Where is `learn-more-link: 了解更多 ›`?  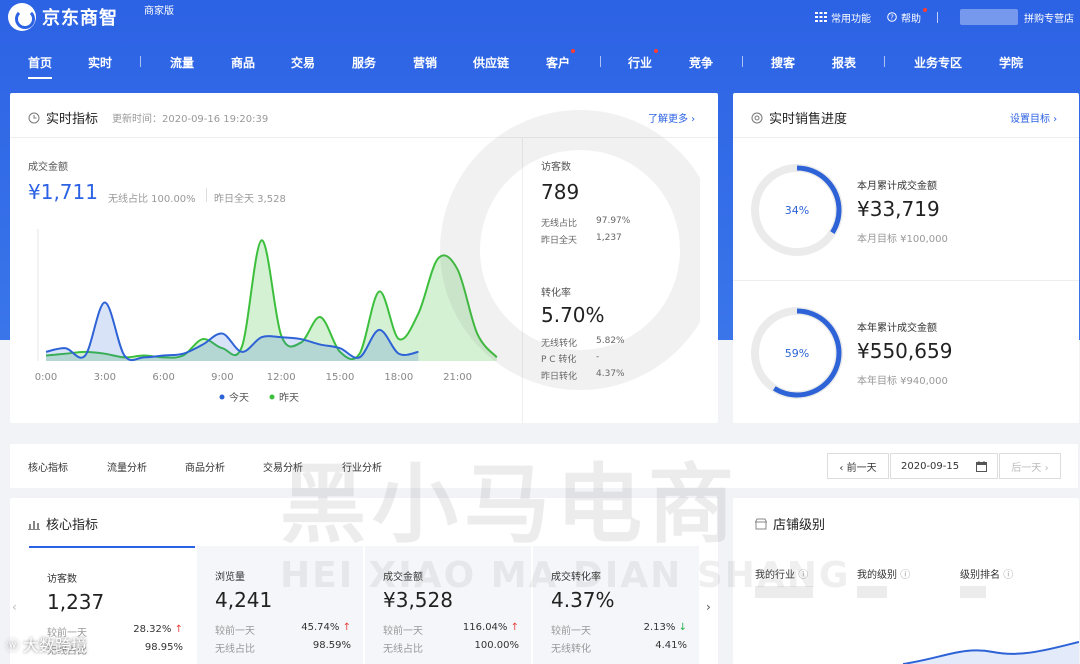
learn-more-link: 了解更多 › is located at coordinates (671, 117).